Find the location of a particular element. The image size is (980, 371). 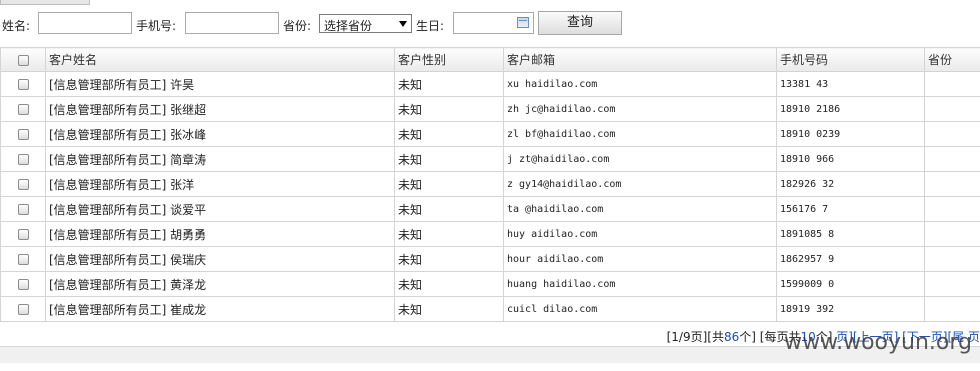

customer-name: [信息管理部所有员工] 许昊 is located at coordinates (220, 84).